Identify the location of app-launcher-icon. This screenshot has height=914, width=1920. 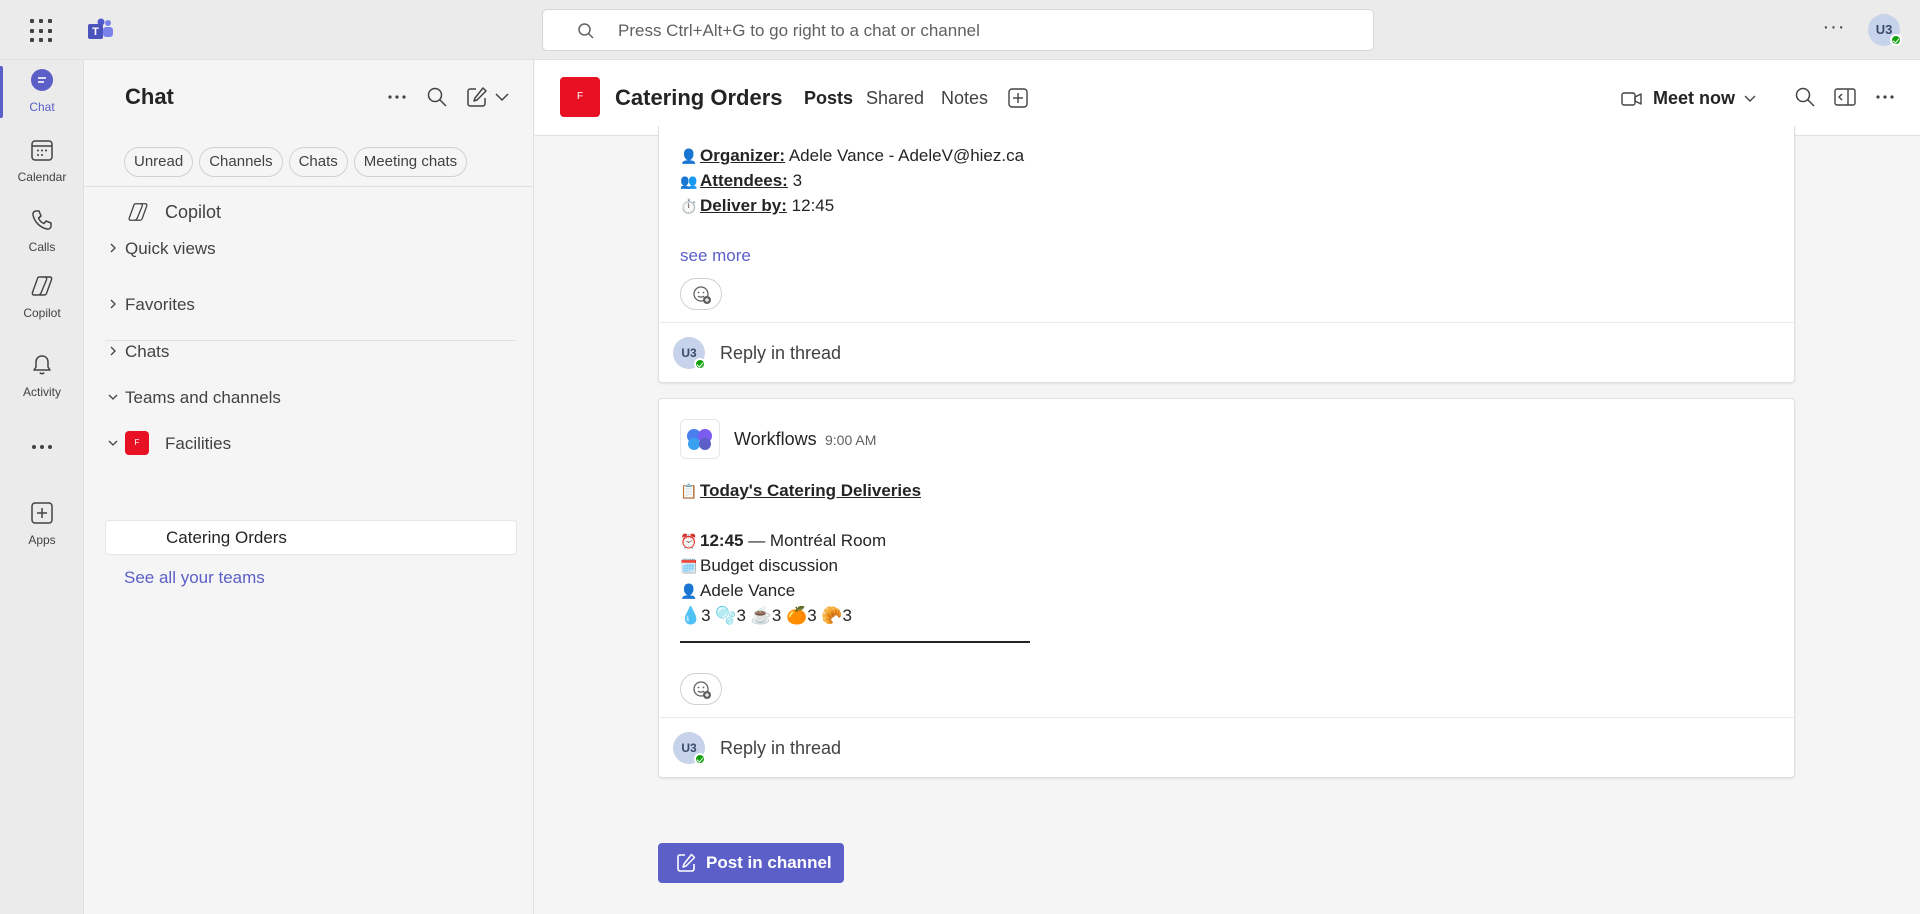
(42, 31).